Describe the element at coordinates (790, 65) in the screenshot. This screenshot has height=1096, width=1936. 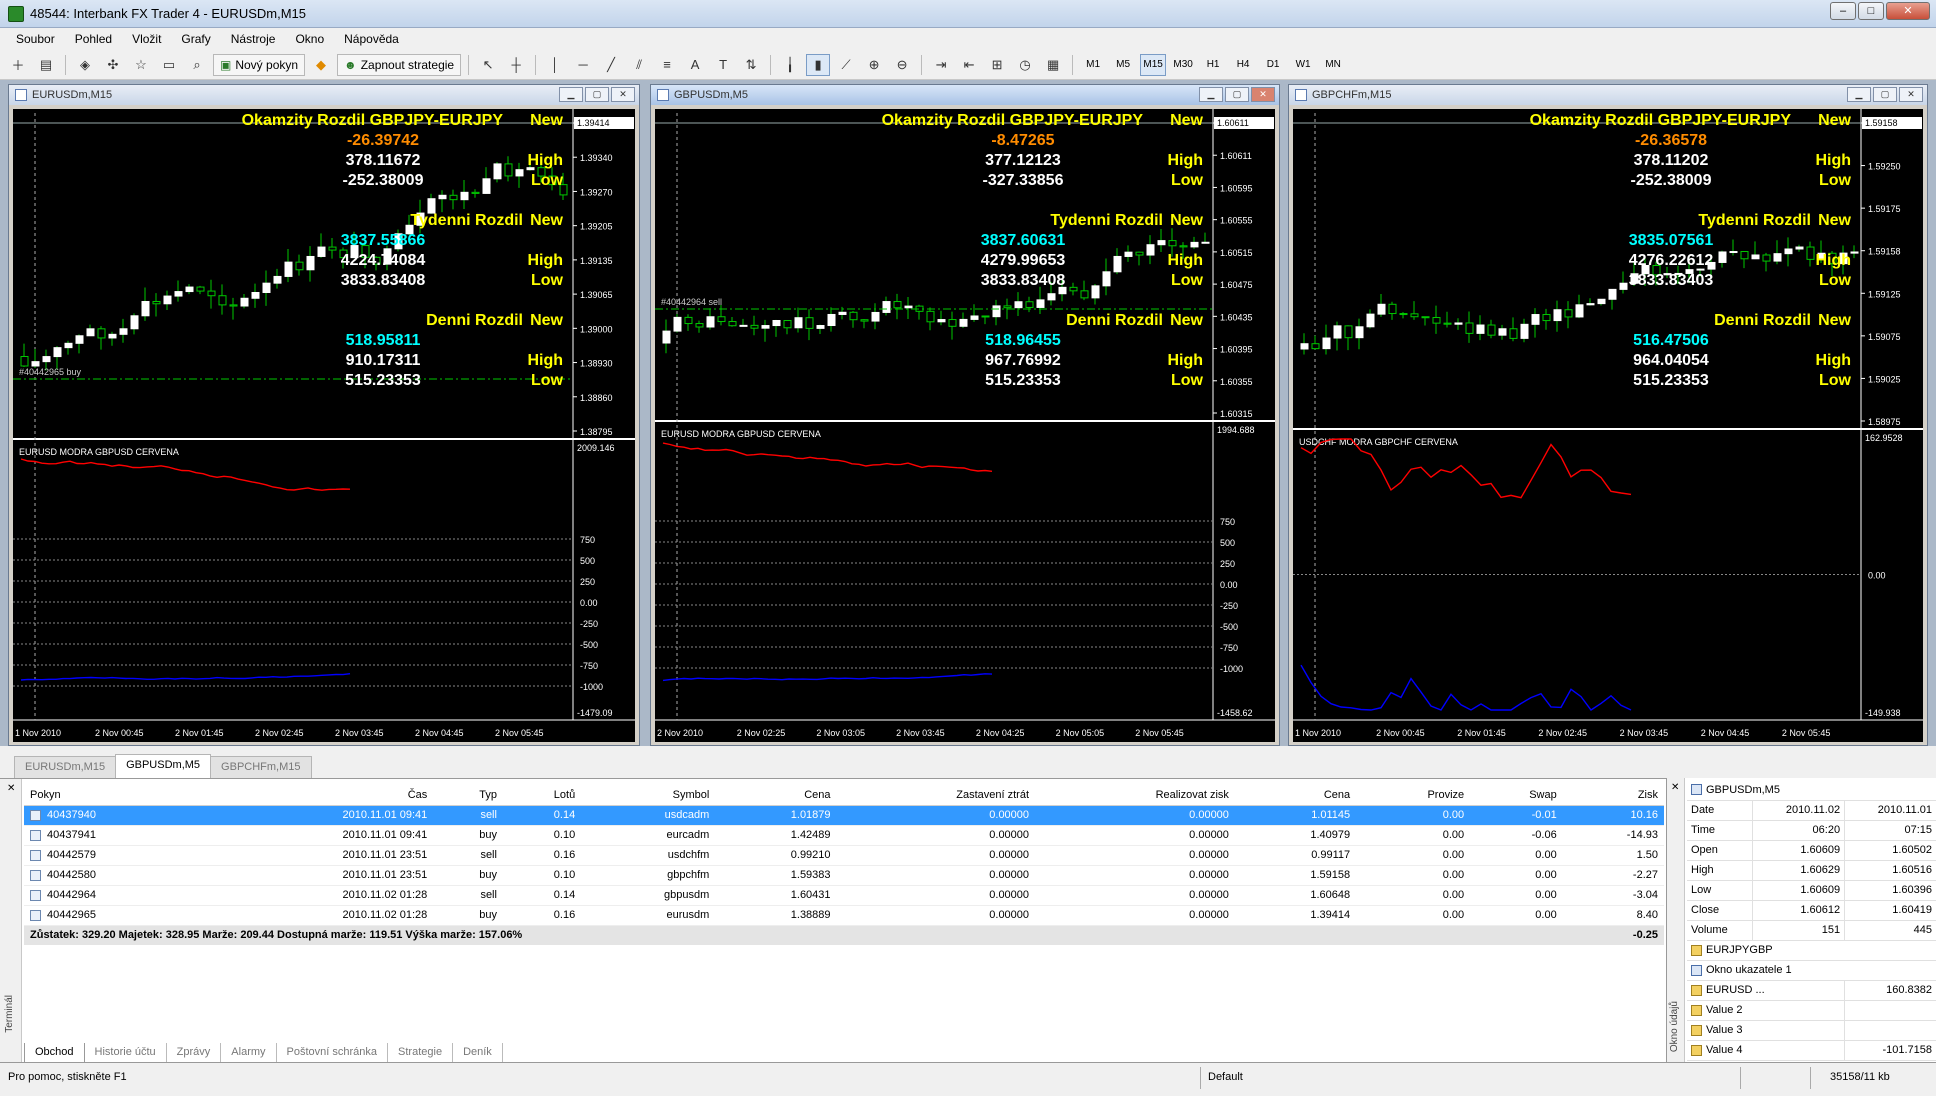
I see `bar-chart-icon: ╽` at that location.